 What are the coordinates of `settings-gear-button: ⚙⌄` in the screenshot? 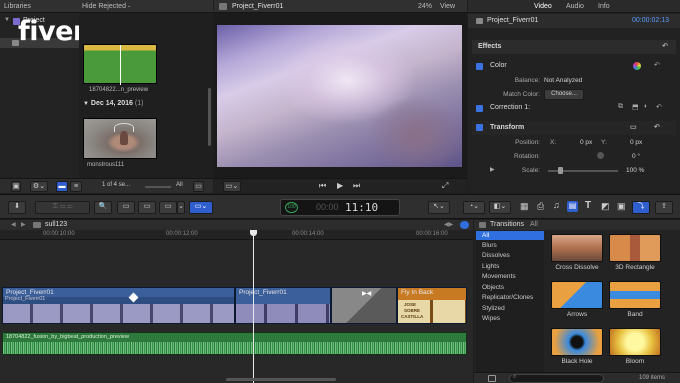 It's located at (39, 186).